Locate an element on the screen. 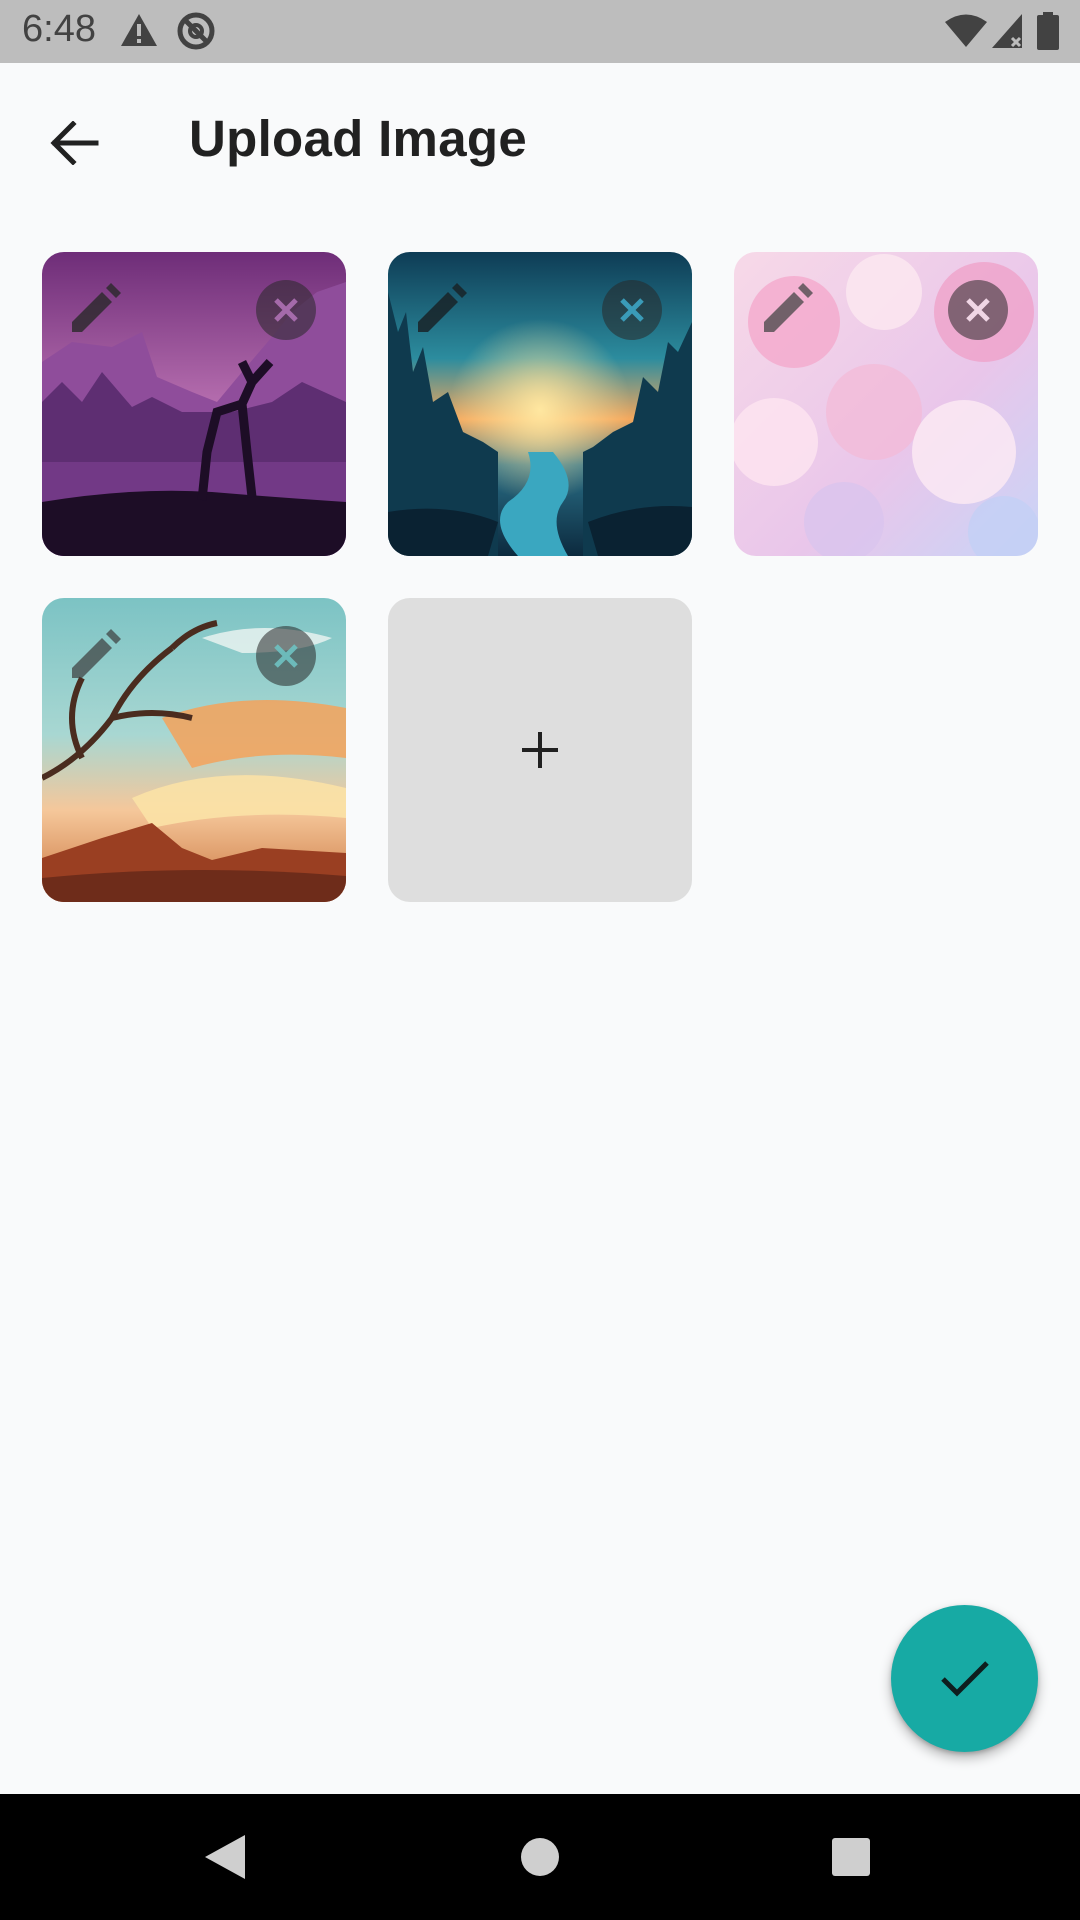  battery-icon is located at coordinates (1048, 31).